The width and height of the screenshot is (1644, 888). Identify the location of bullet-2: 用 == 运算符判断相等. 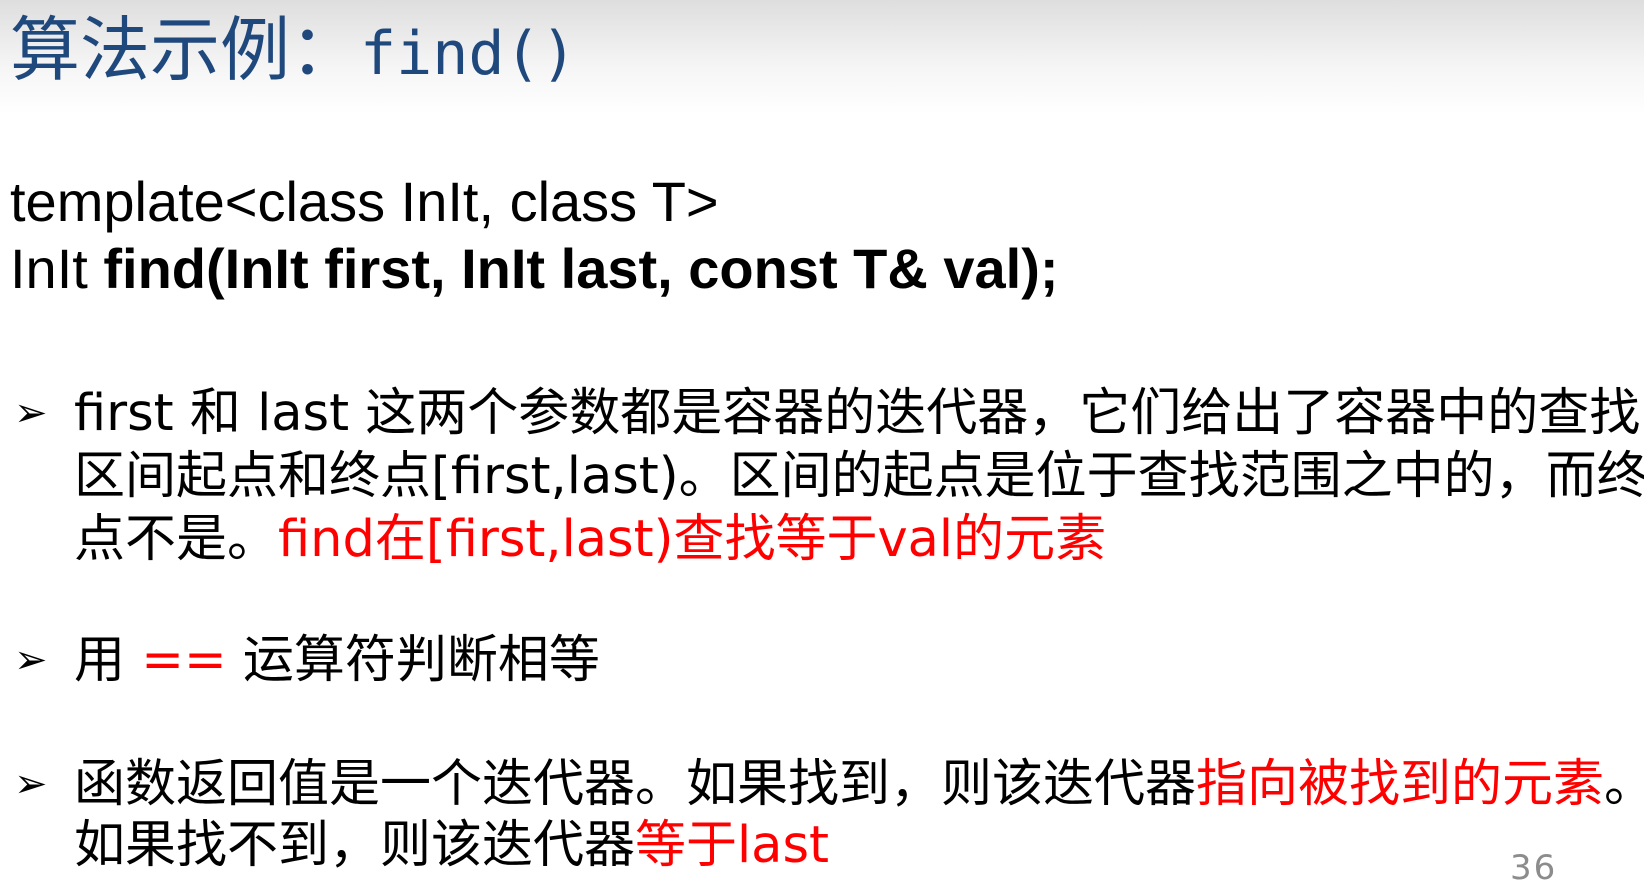
(337, 660).